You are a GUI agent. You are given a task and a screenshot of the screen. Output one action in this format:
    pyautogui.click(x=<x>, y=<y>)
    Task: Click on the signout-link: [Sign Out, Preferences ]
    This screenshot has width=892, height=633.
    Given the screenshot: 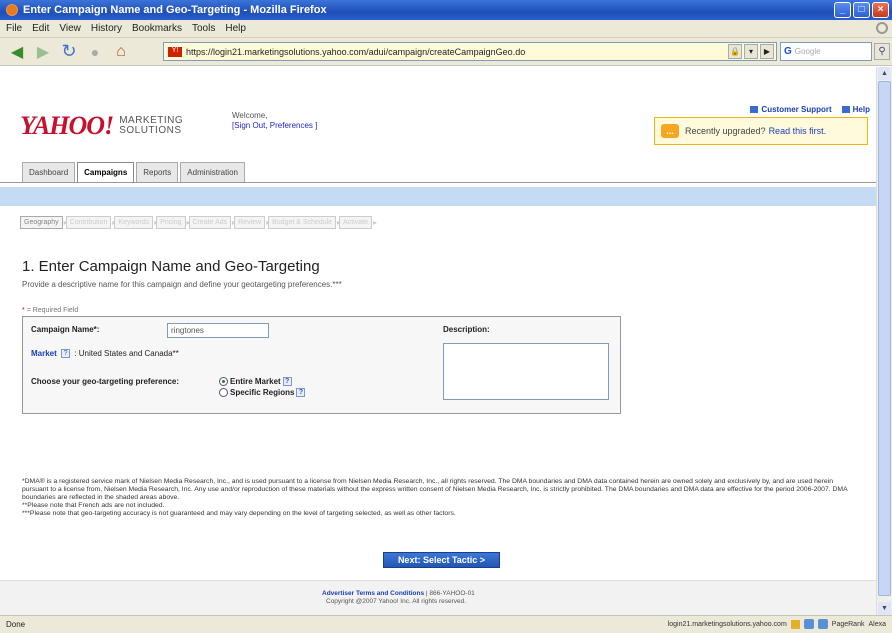 What is the action you would take?
    pyautogui.click(x=274, y=125)
    